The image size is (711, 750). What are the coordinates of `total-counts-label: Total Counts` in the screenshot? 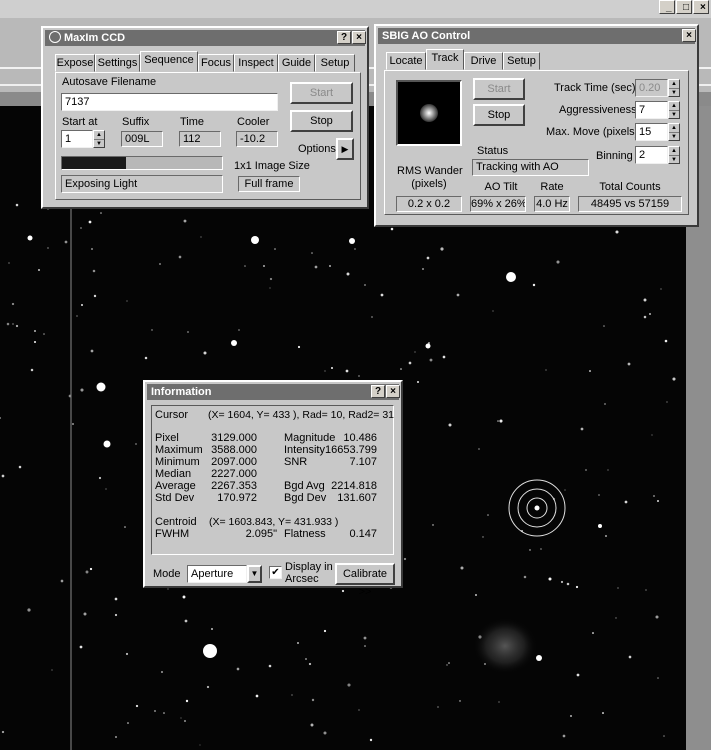 It's located at (630, 187).